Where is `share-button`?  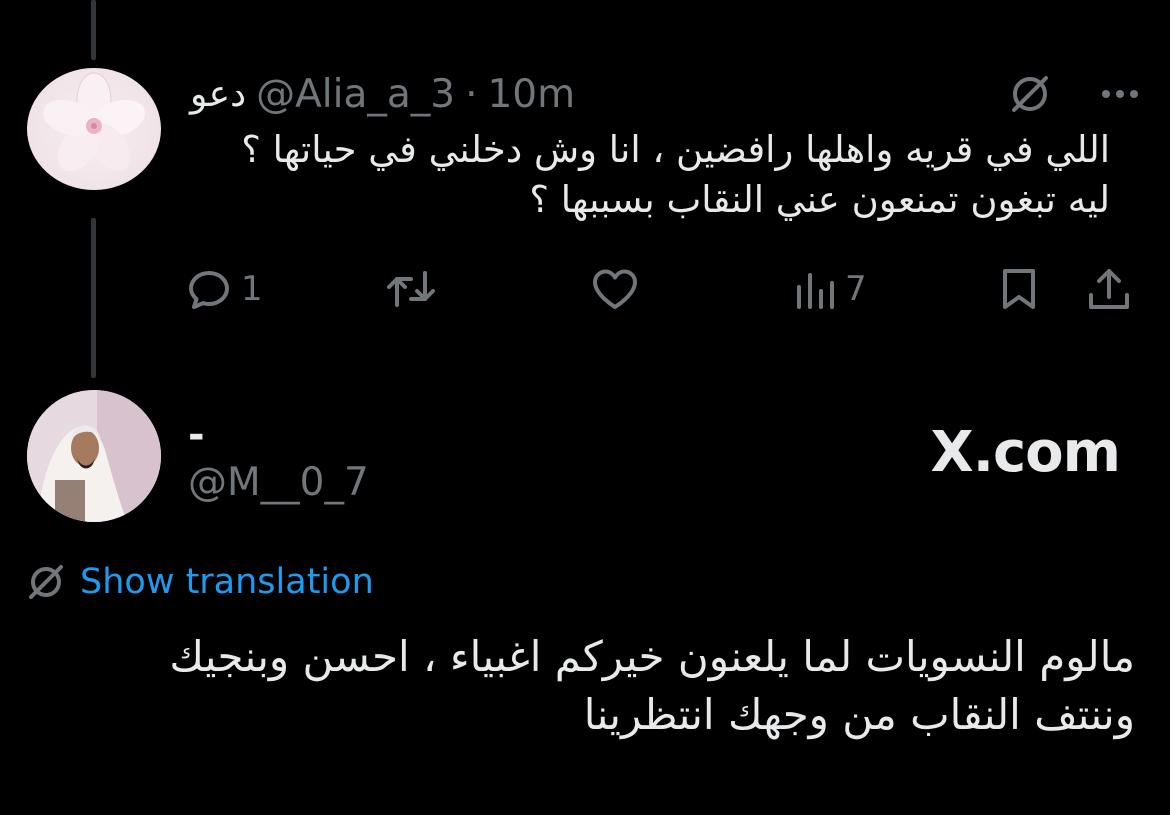
share-button is located at coordinates (1109, 289).